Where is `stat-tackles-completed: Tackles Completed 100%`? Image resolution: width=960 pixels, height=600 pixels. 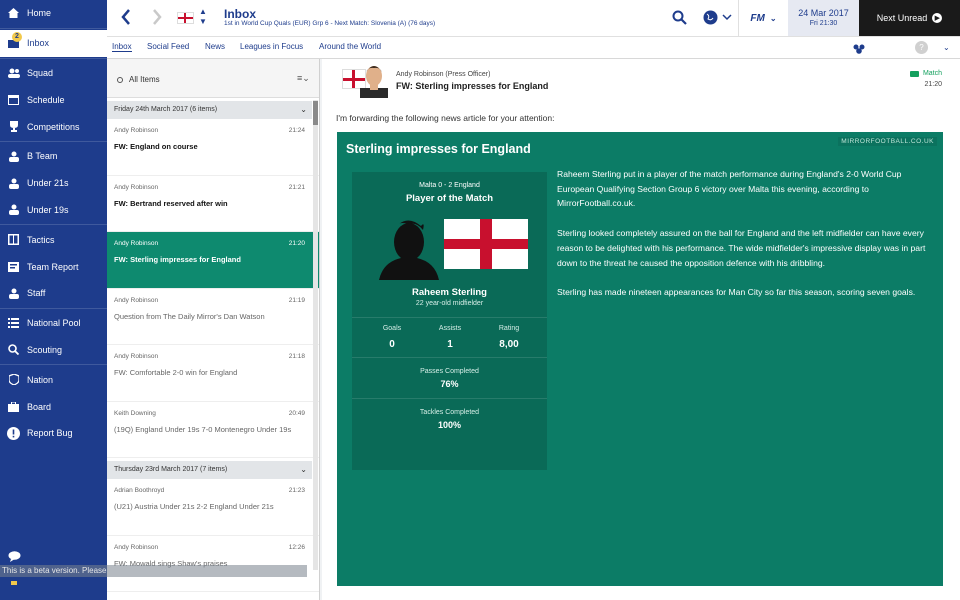
stat-tackles-completed: Tackles Completed 100% is located at coordinates (449, 419).